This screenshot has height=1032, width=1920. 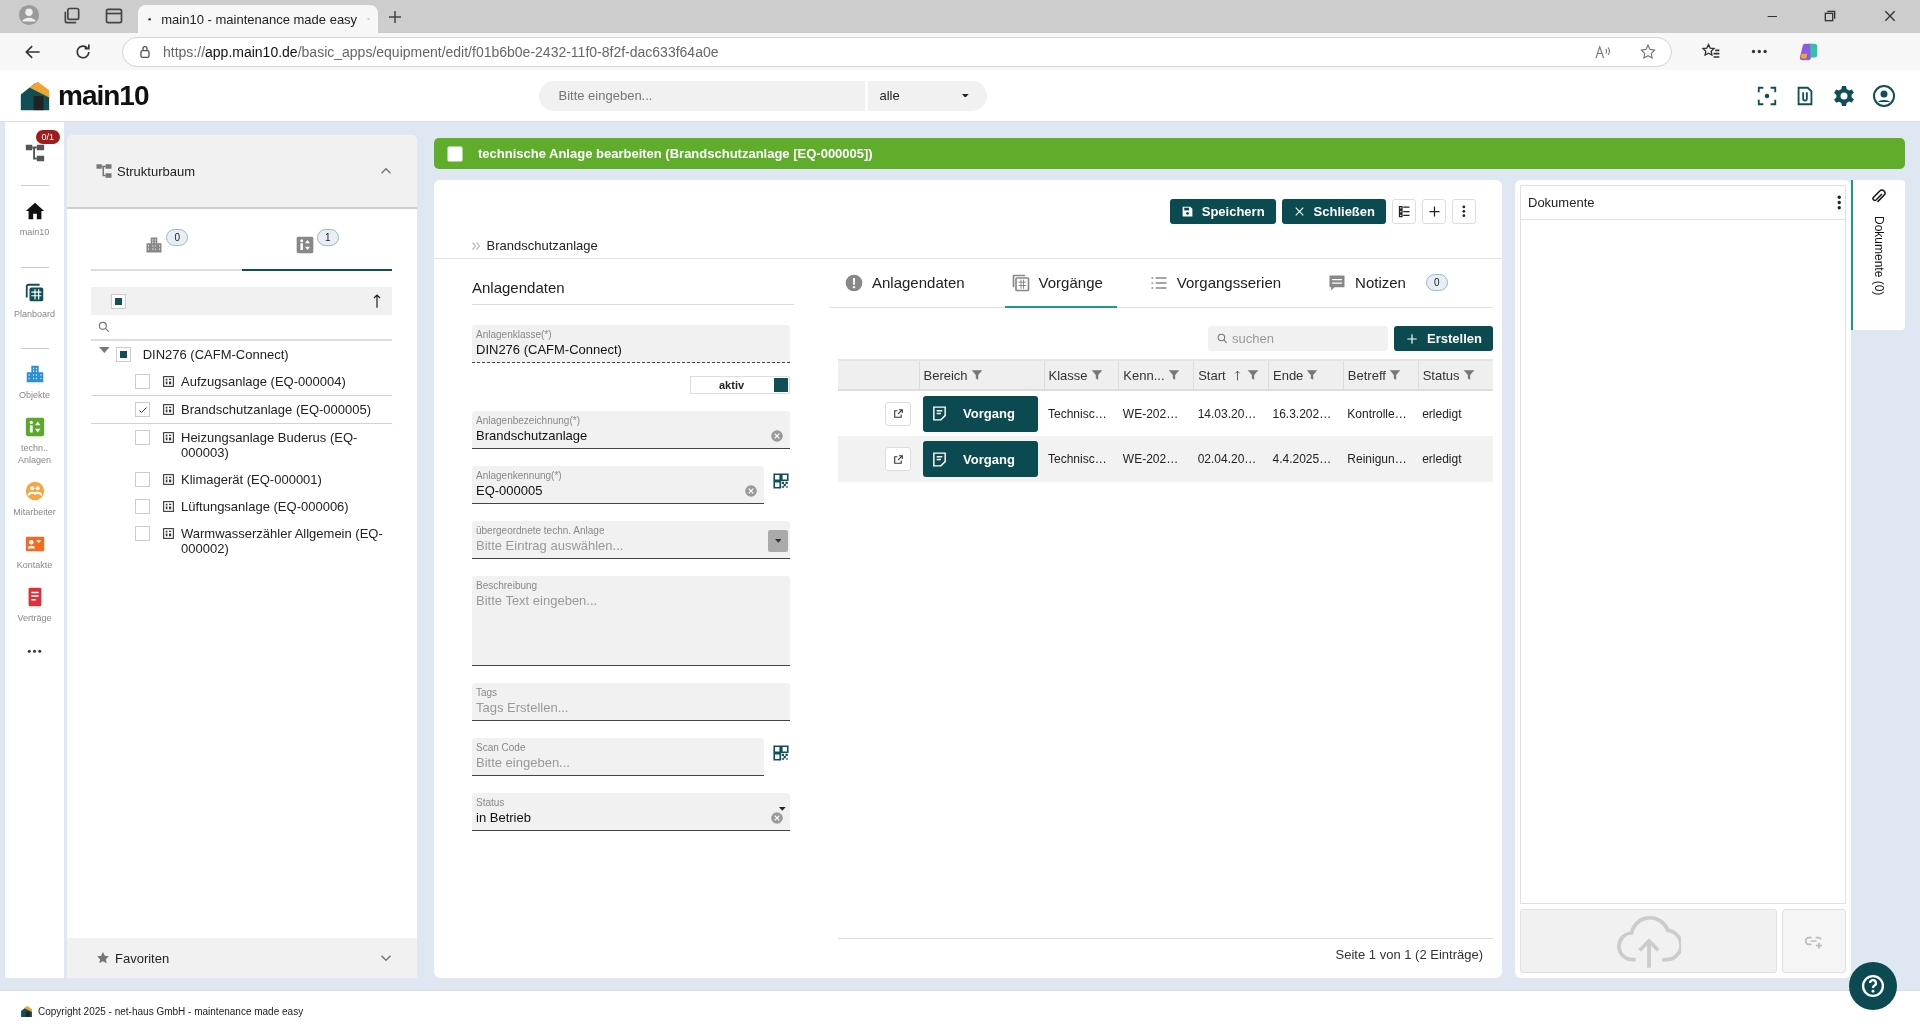 I want to click on save-button: Speichern, so click(x=1222, y=211).